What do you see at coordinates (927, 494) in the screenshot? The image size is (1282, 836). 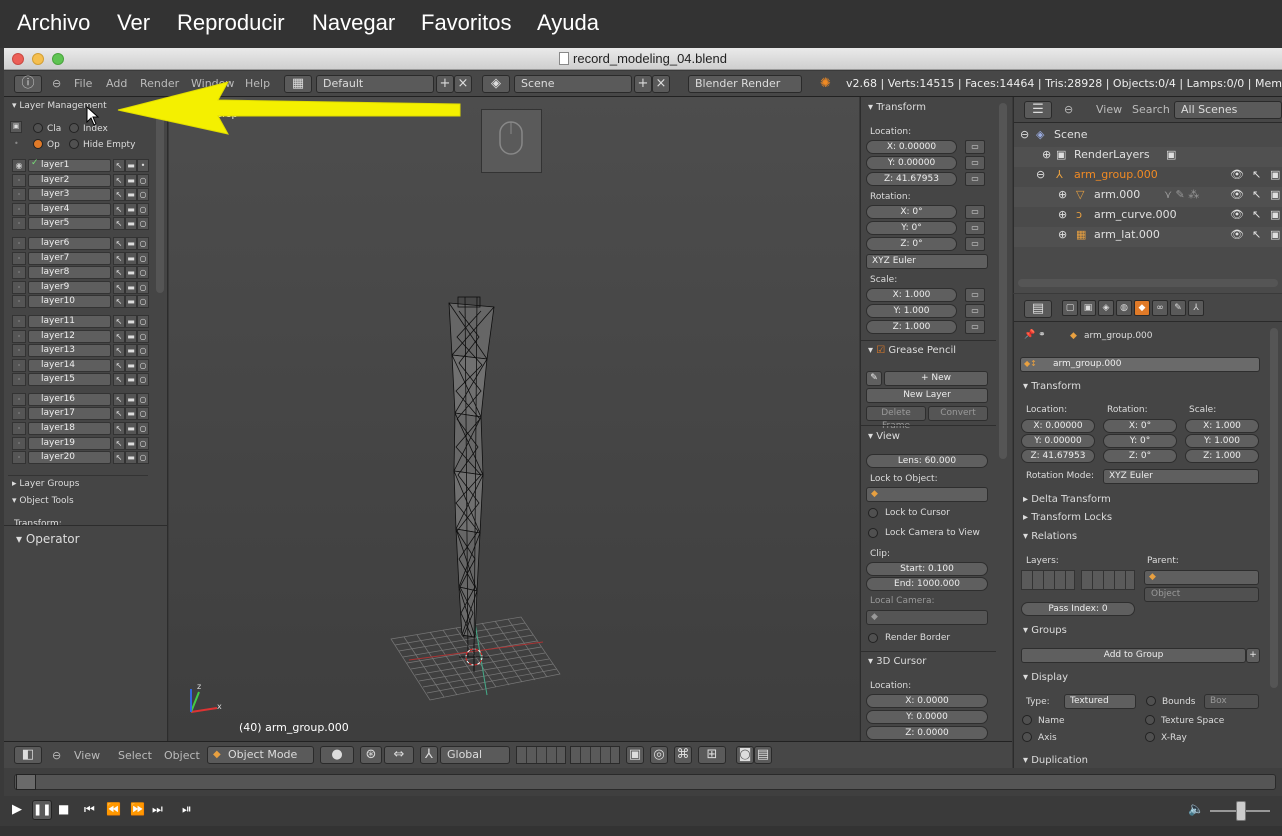 I see `lock-object-field: ◆` at bounding box center [927, 494].